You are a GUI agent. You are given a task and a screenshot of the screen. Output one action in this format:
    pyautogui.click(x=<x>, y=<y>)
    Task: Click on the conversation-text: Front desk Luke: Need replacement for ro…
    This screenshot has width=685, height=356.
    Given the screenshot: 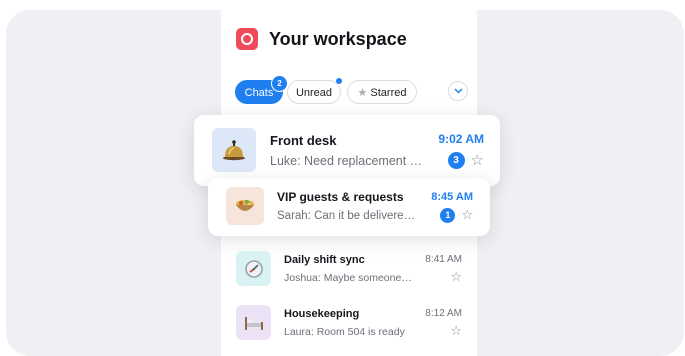 What is the action you would take?
    pyautogui.click(x=347, y=150)
    